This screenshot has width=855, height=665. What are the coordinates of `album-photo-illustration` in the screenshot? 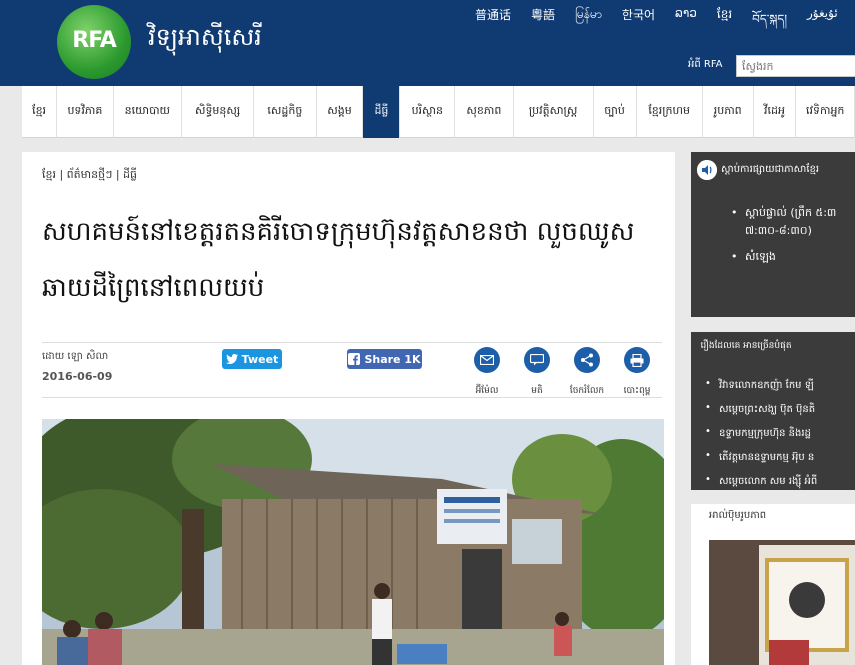 It's located at (782, 602).